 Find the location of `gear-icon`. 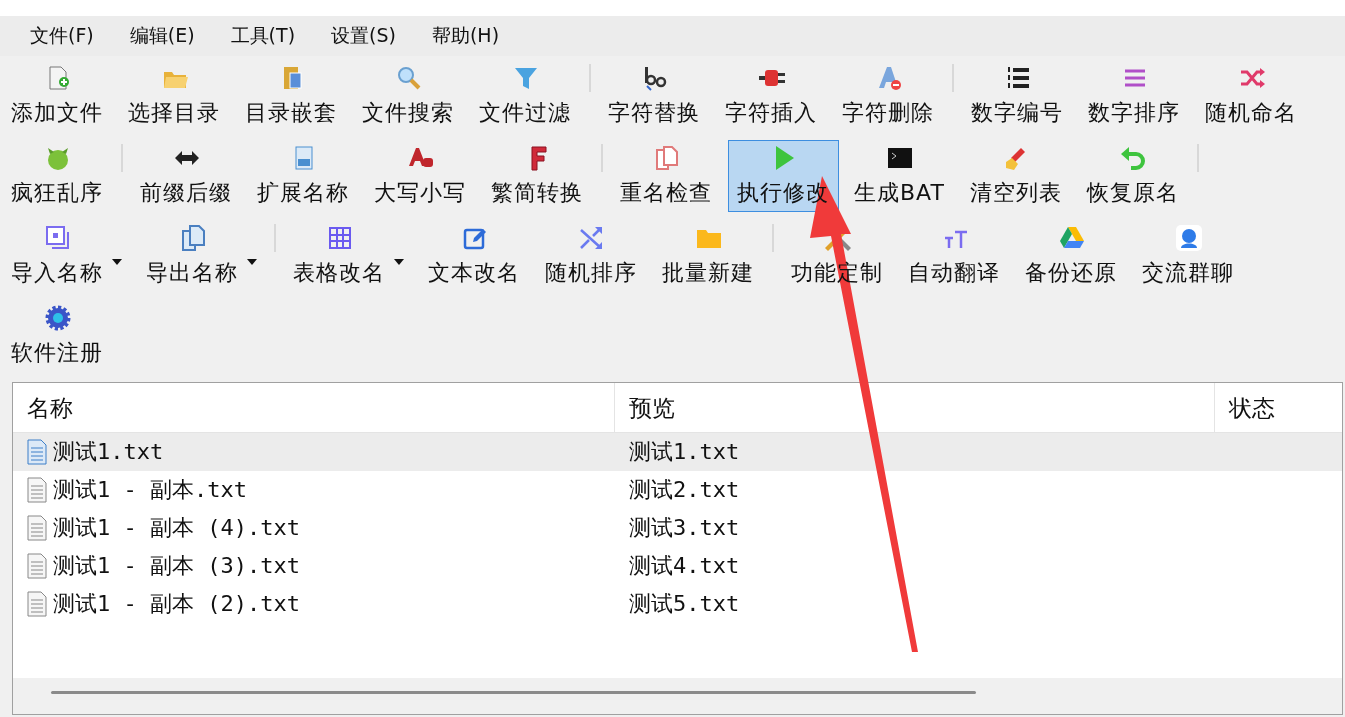

gear-icon is located at coordinates (57, 318).